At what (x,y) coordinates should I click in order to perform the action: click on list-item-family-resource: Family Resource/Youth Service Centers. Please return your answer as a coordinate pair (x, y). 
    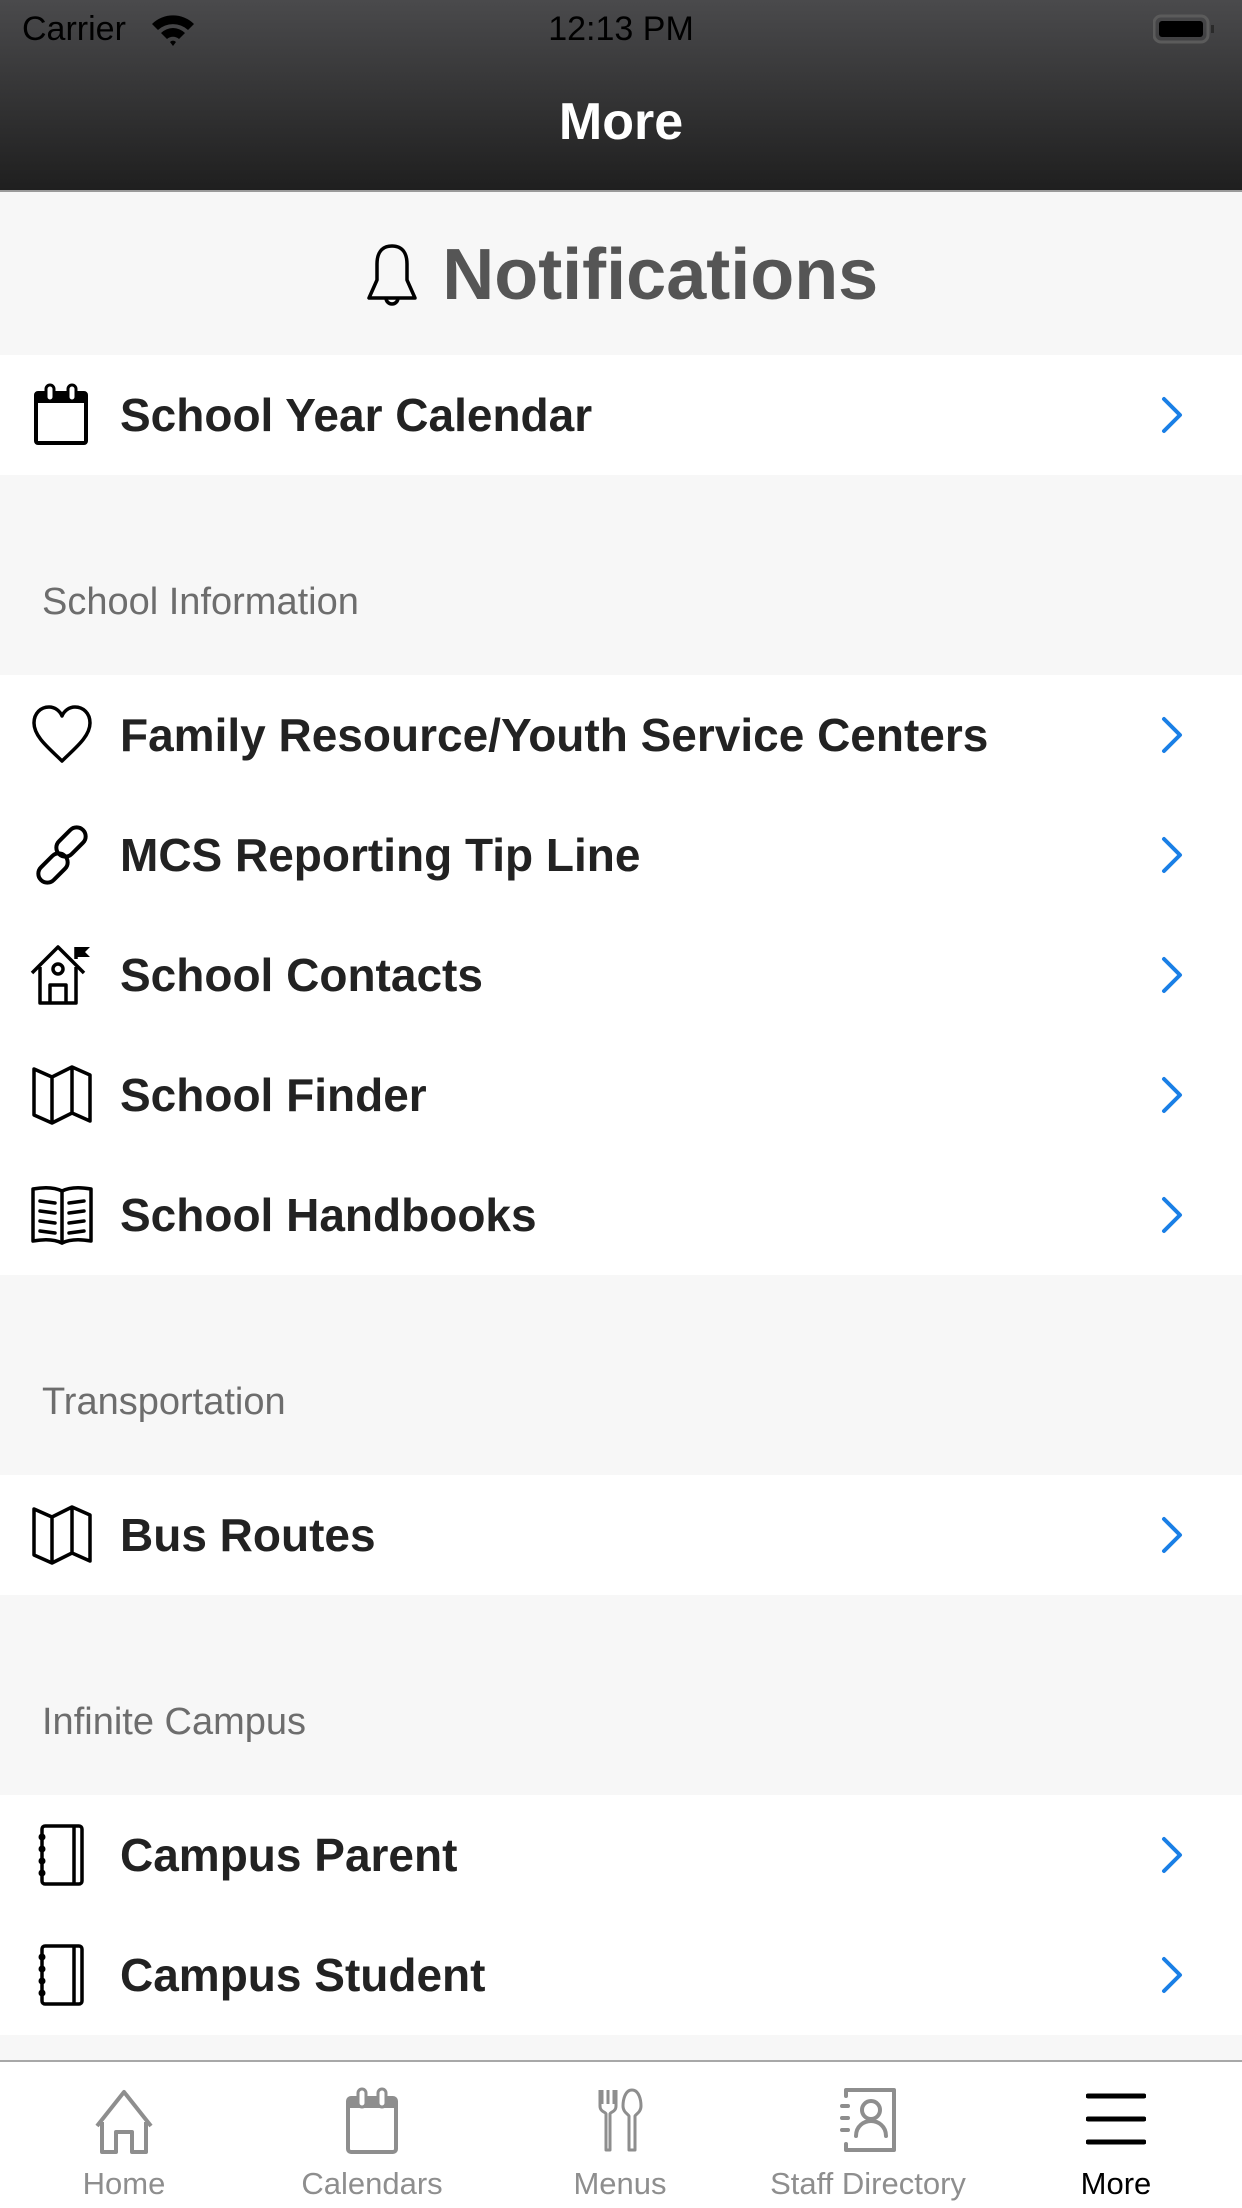
    Looking at the image, I should click on (621, 735).